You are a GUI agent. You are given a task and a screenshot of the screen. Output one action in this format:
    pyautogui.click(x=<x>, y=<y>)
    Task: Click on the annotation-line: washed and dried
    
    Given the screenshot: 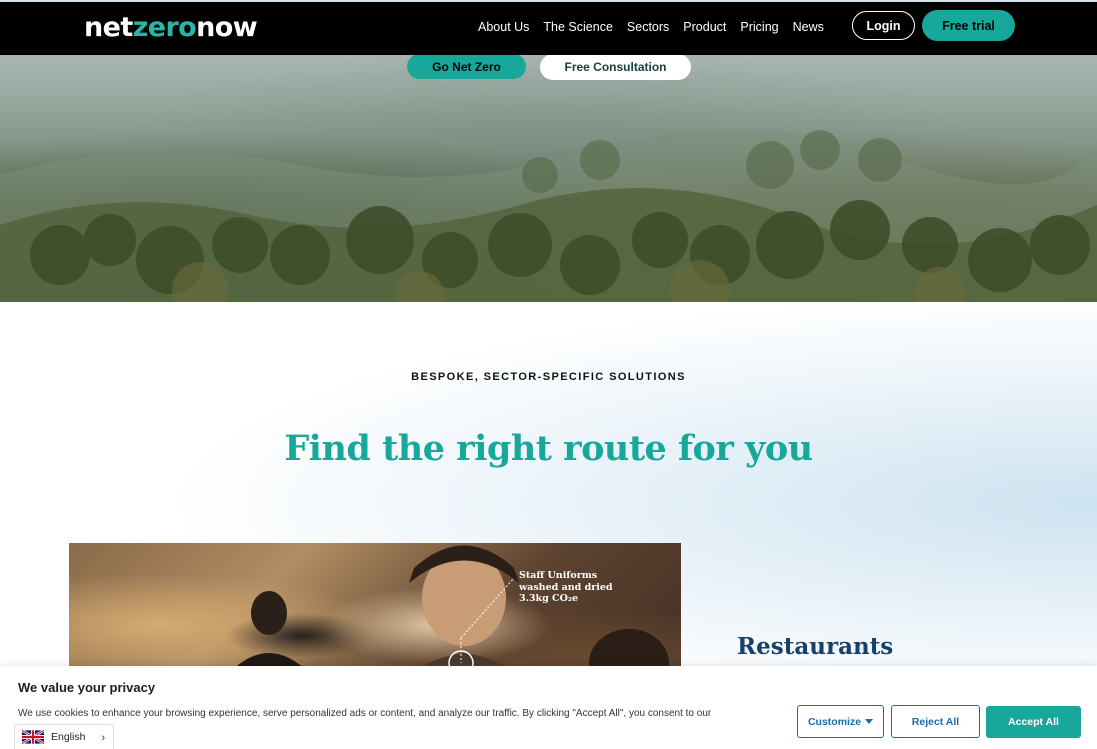 What is the action you would take?
    pyautogui.click(x=566, y=587)
    